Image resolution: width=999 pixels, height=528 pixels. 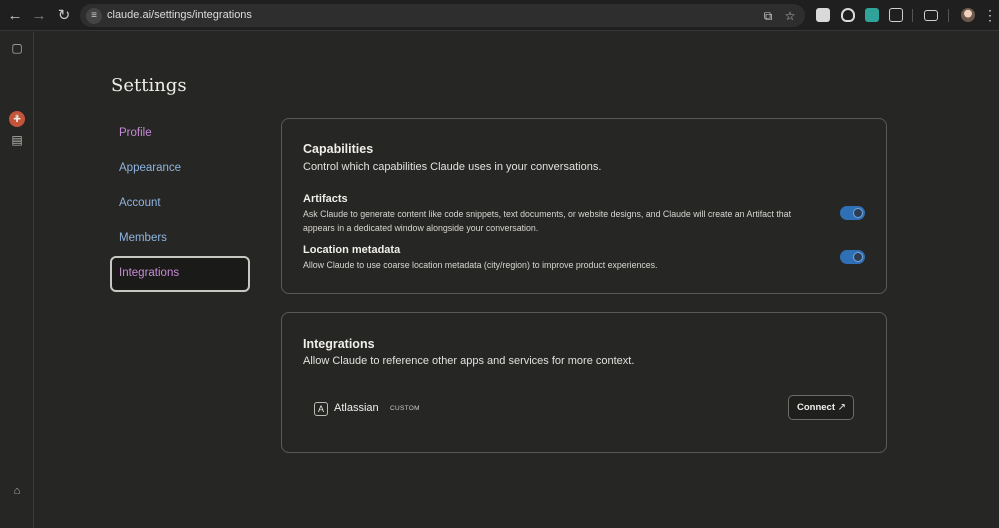 What do you see at coordinates (17, 280) in the screenshot?
I see `left-rail: ▢ + ⌕ ▤` at bounding box center [17, 280].